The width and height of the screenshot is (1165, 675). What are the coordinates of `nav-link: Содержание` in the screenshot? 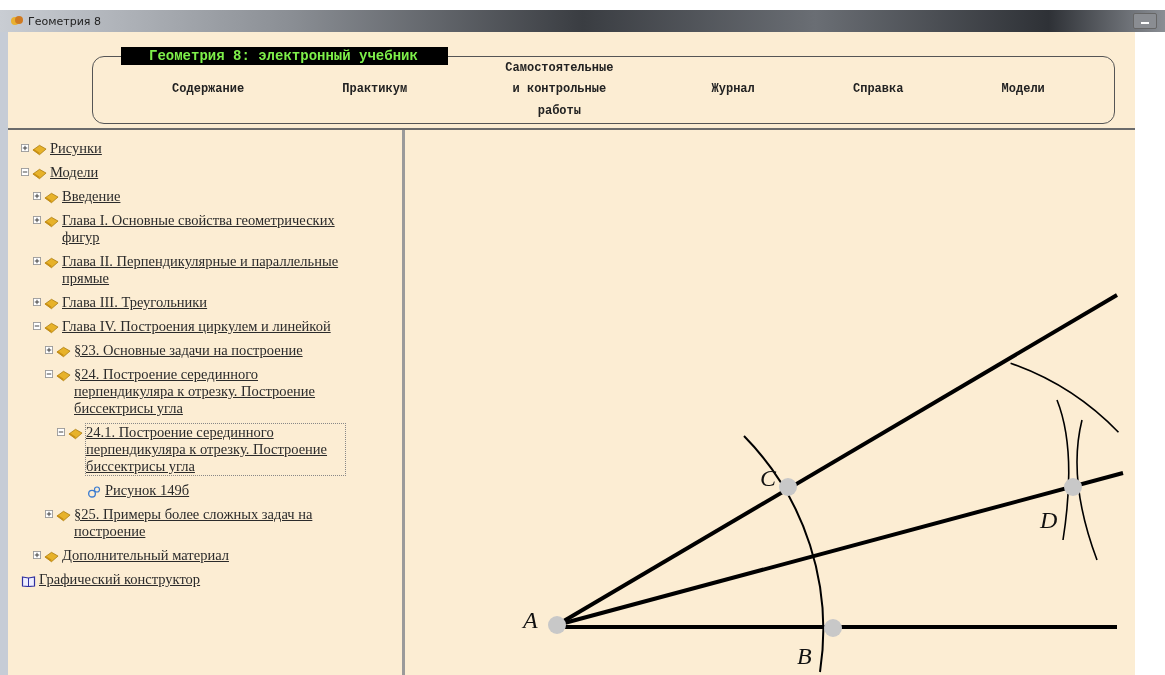 It's located at (208, 90).